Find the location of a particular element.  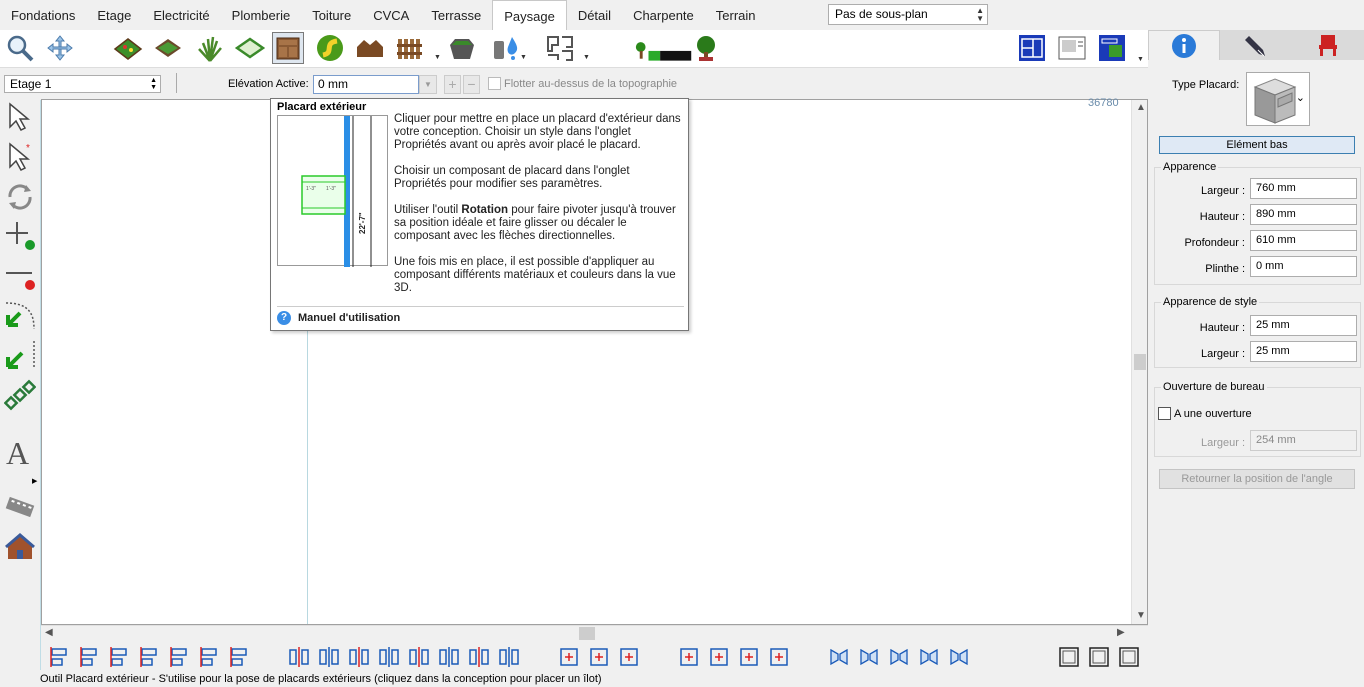

align-right-icon is located at coordinates (119, 657).